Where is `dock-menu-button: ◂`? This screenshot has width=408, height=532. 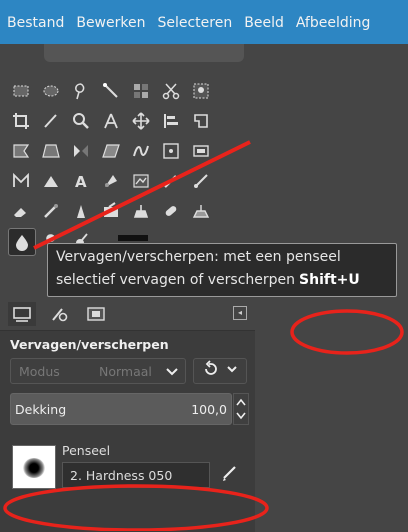 dock-menu-button: ◂ is located at coordinates (240, 313).